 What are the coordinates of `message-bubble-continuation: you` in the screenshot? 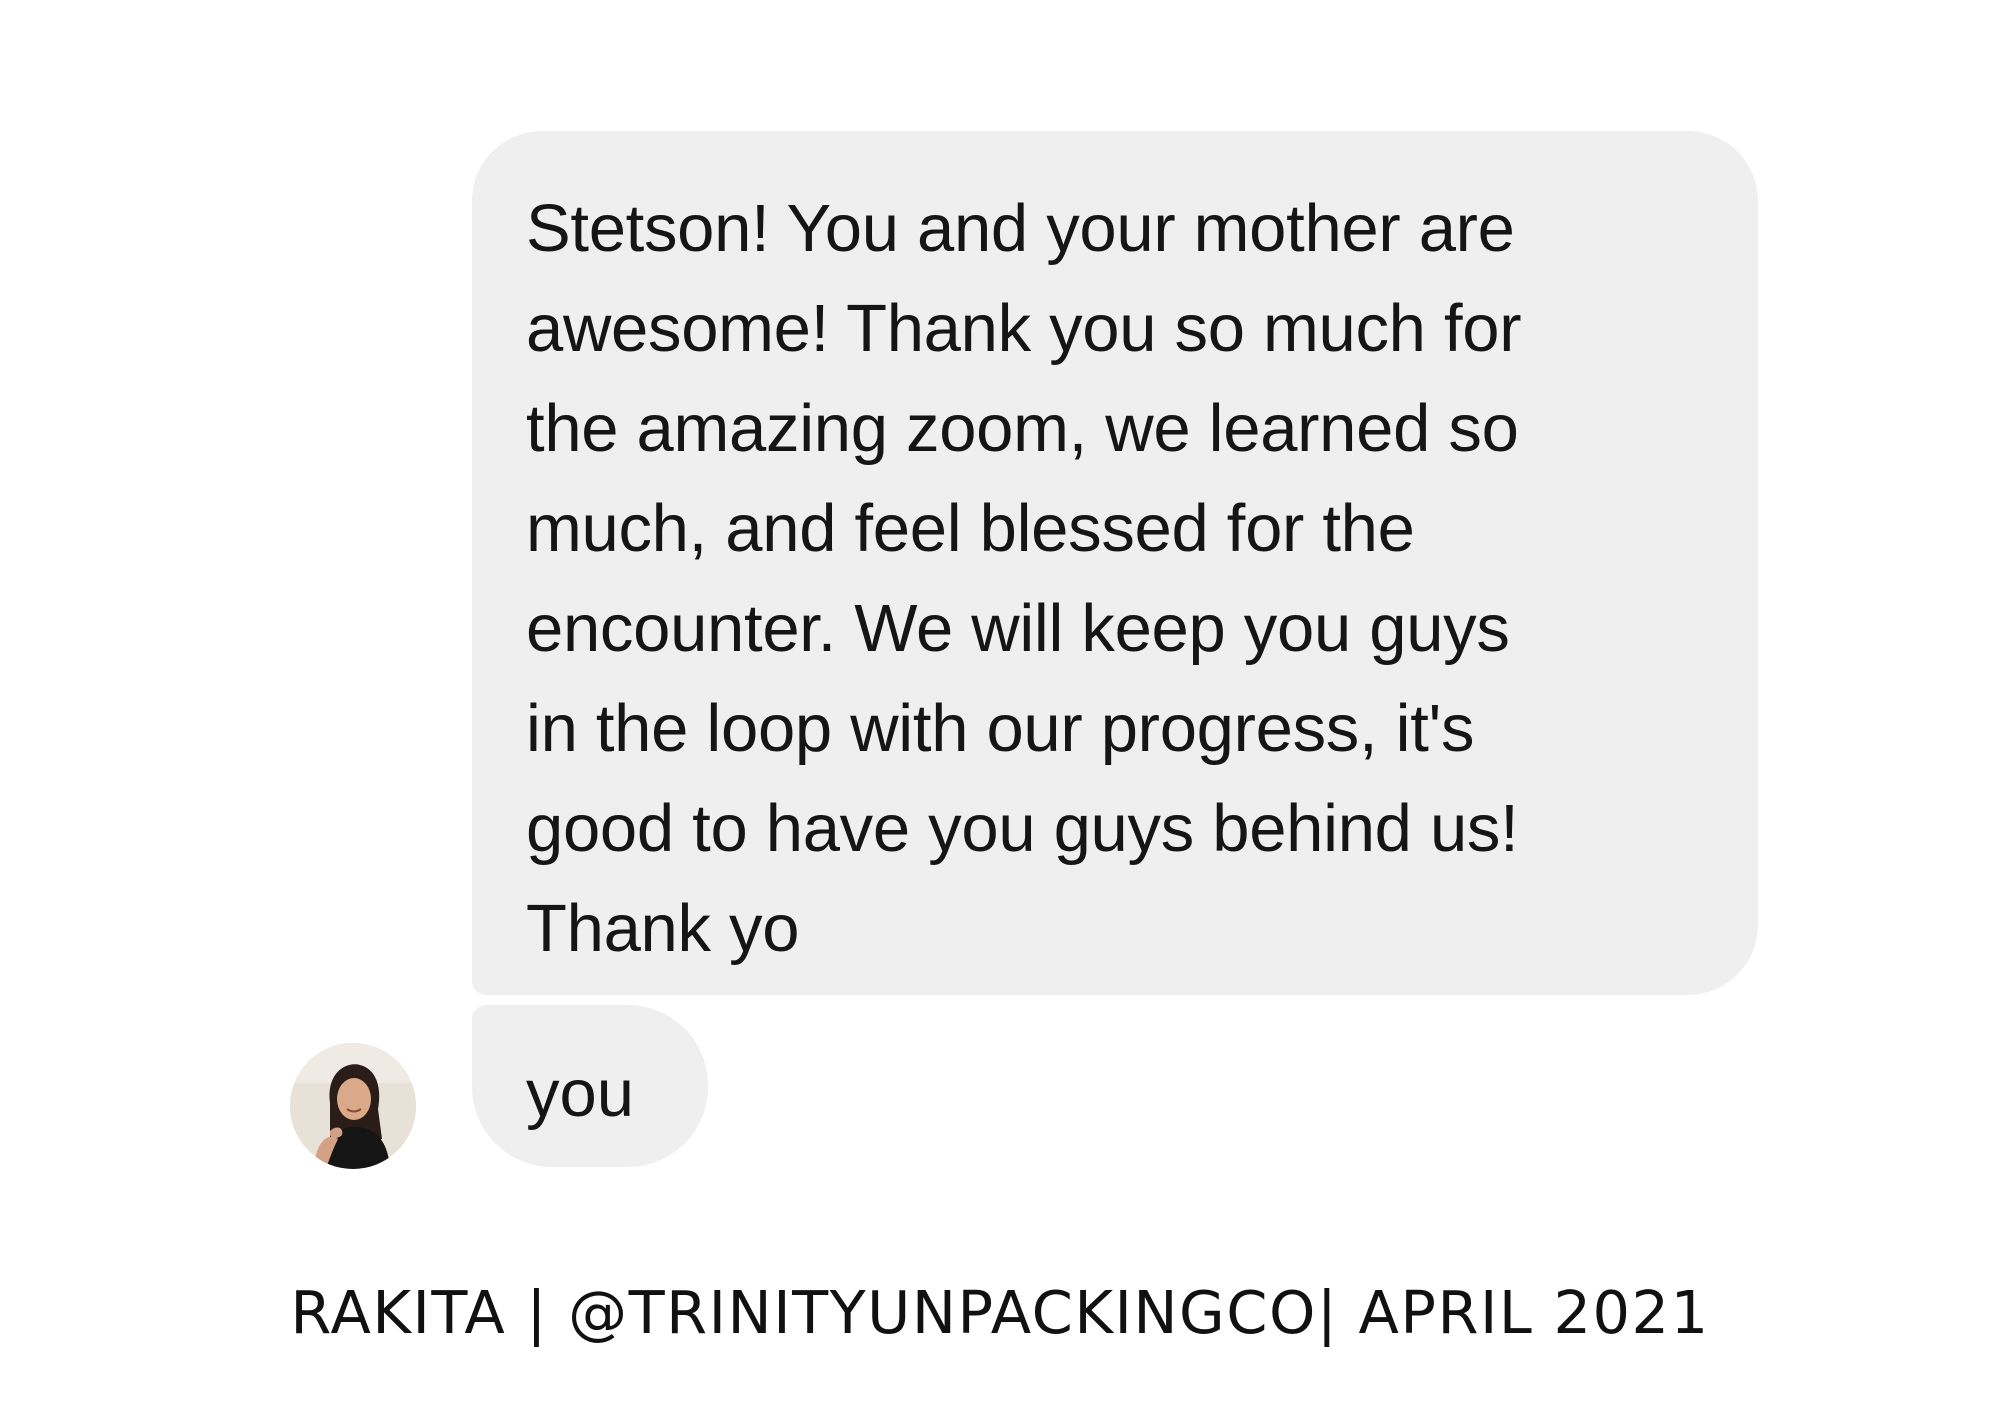 It's located at (590, 1086).